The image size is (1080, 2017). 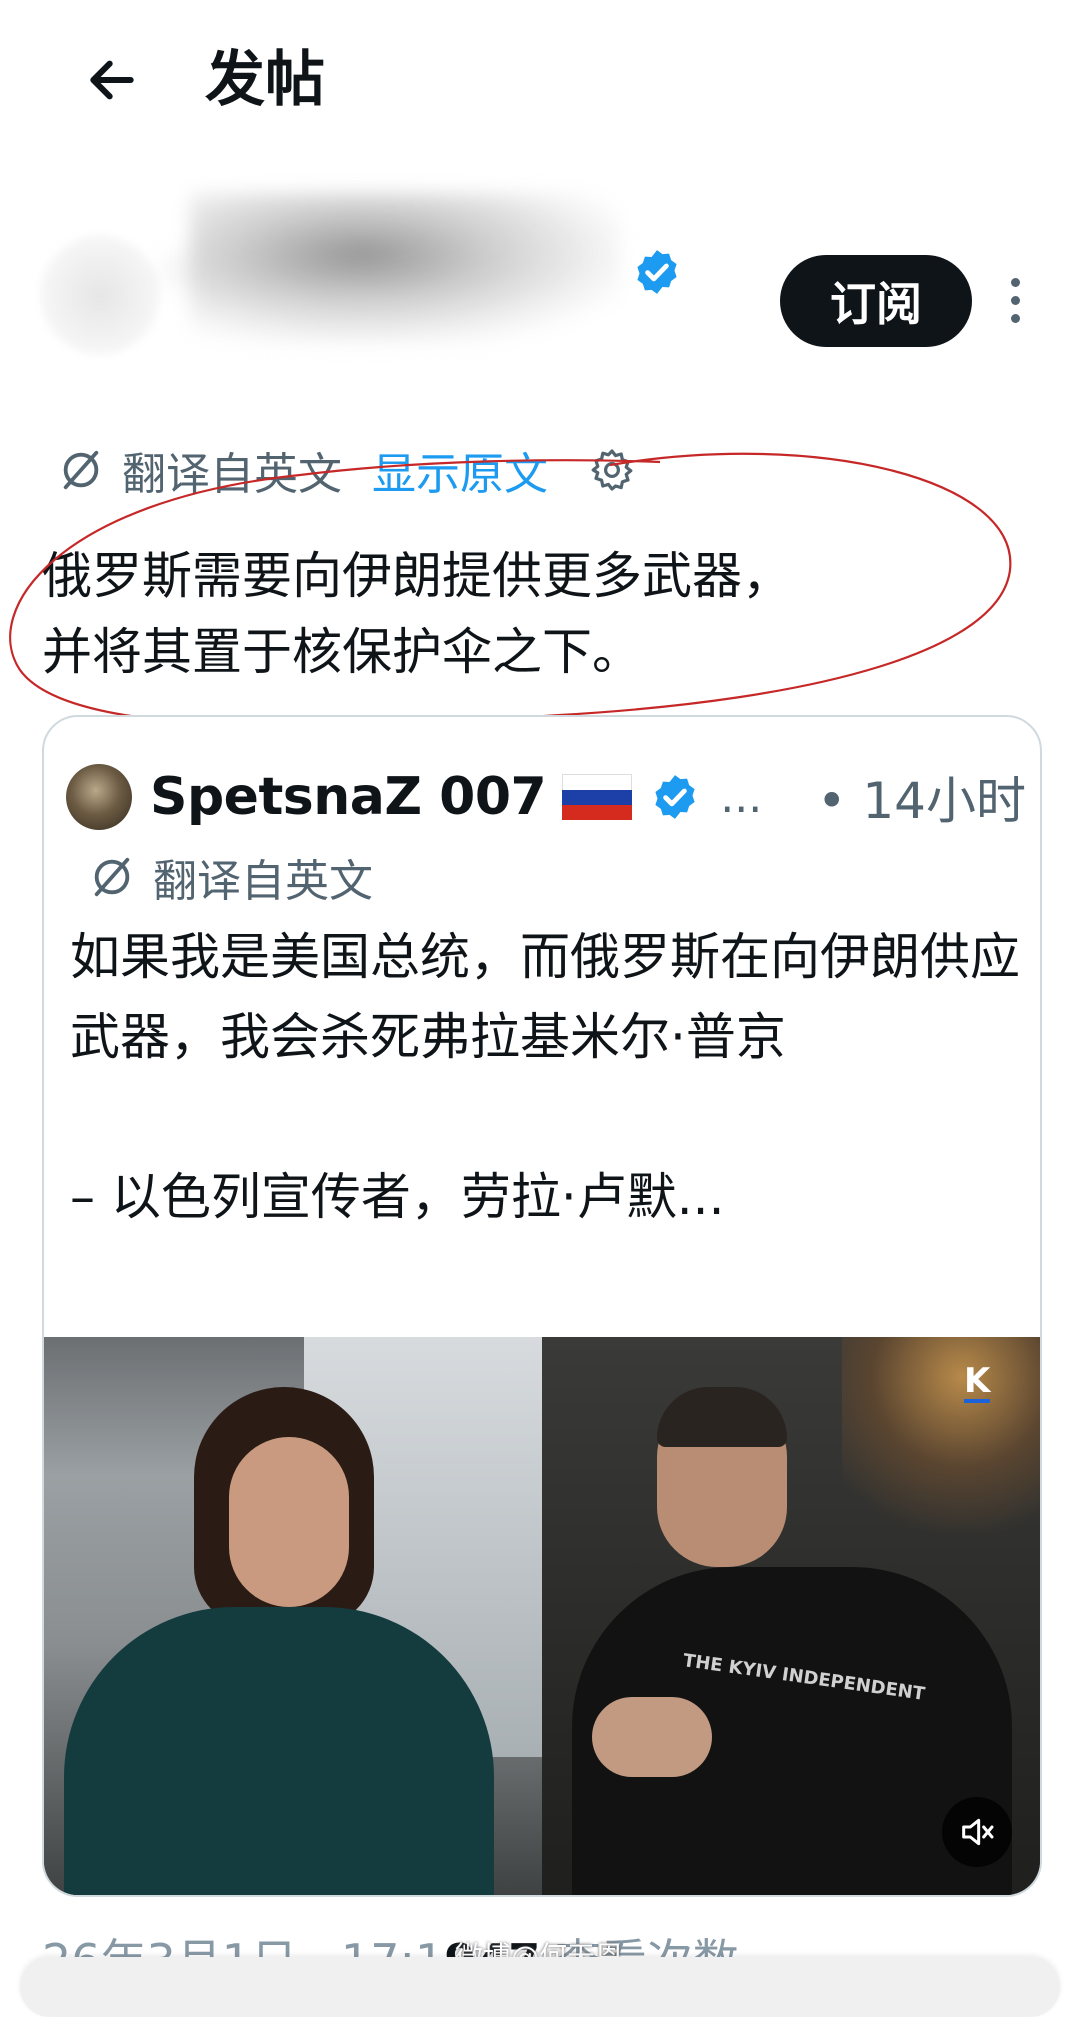 I want to click on author-name-blurred, so click(x=405, y=268).